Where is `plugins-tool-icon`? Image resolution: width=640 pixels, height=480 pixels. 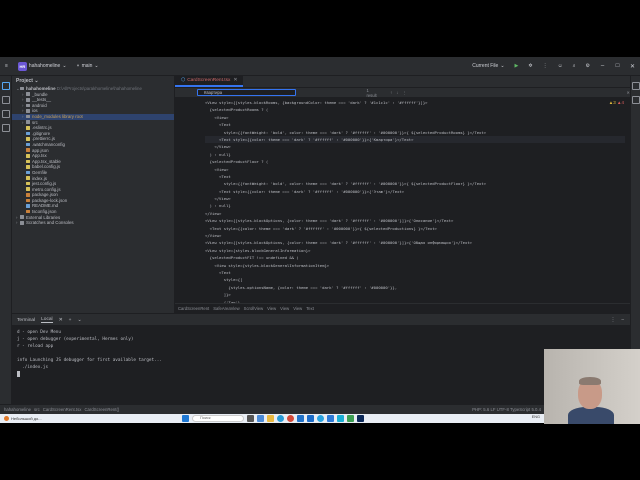
plugins-tool-icon is located at coordinates (5, 128).